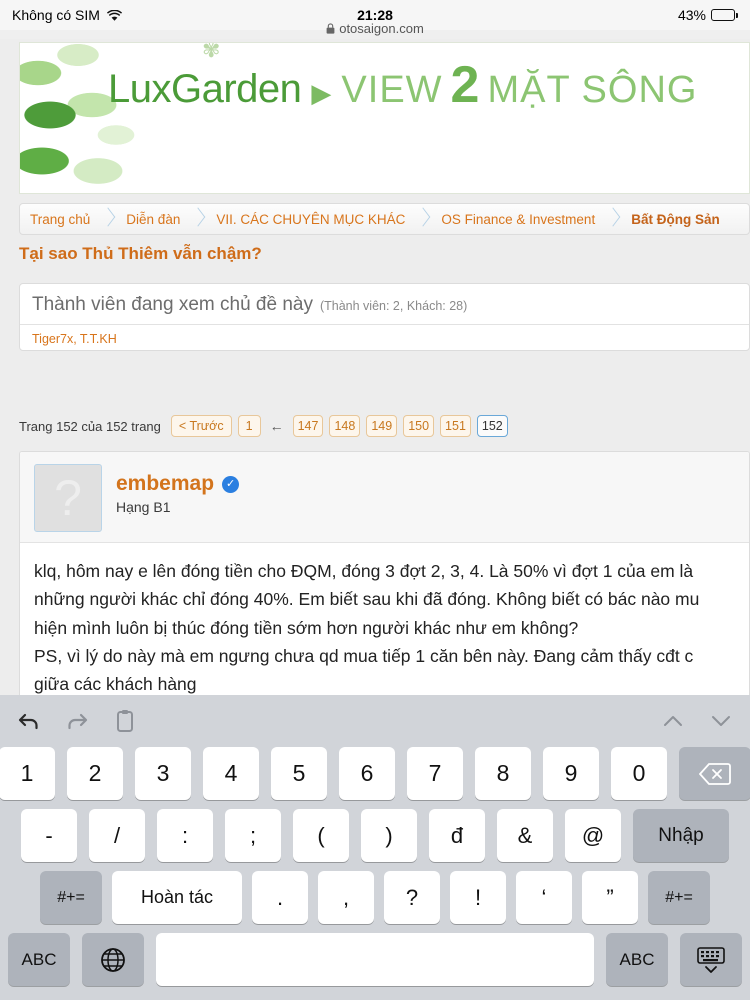 This screenshot has height=1000, width=750. Describe the element at coordinates (346, 897) in the screenshot. I see `key-comma: ,` at that location.